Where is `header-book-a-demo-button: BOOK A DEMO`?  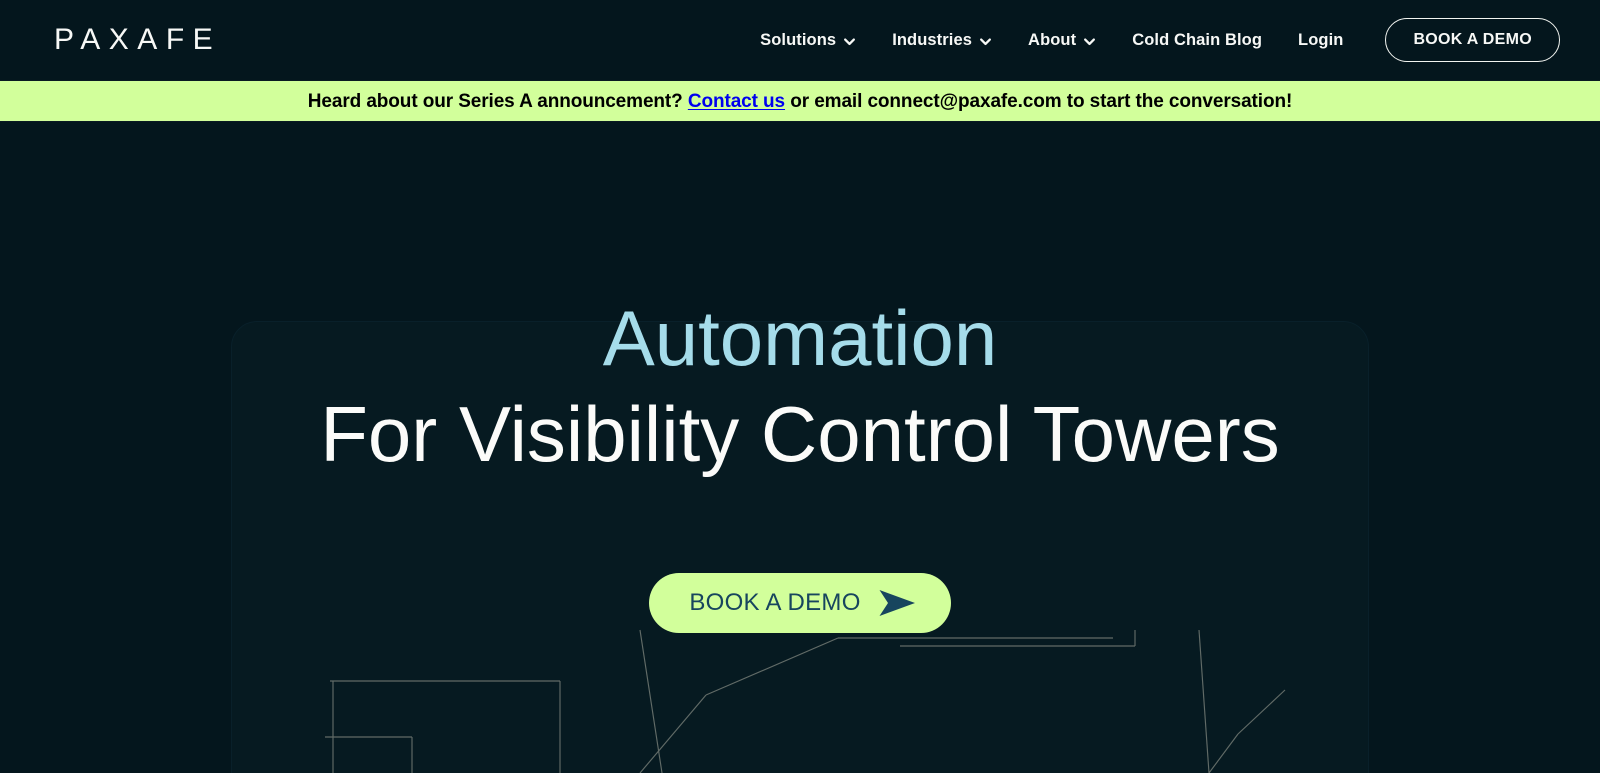 header-book-a-demo-button: BOOK A DEMO is located at coordinates (1472, 40).